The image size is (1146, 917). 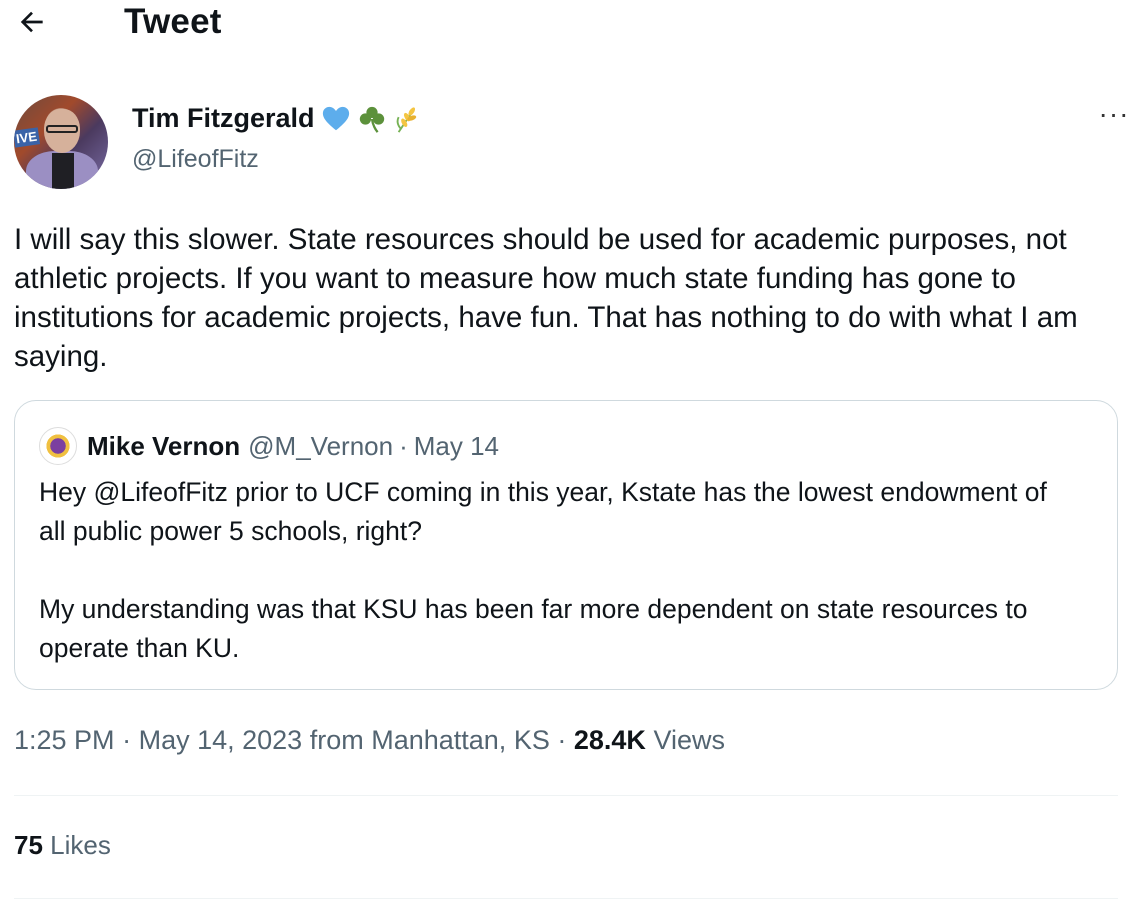 What do you see at coordinates (580, 143) in the screenshot?
I see `tweet-author: IVE Tim Fitzgerald @LifeofFitz ···` at bounding box center [580, 143].